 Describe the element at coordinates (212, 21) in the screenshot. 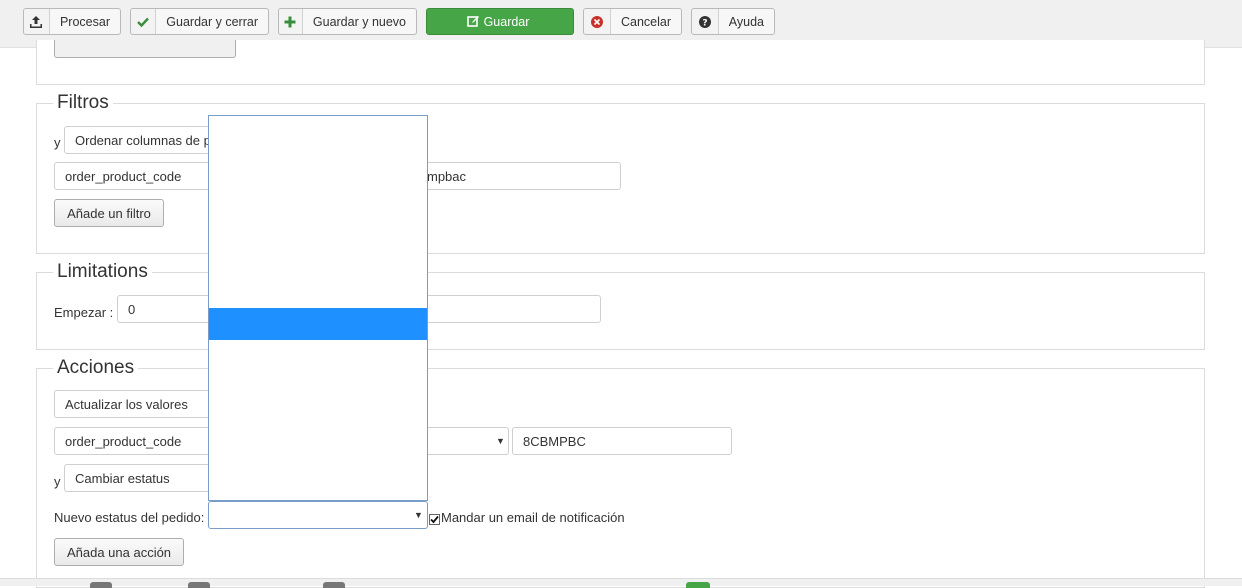

I see `save-close-button-label: Guardar y cerrar` at that location.